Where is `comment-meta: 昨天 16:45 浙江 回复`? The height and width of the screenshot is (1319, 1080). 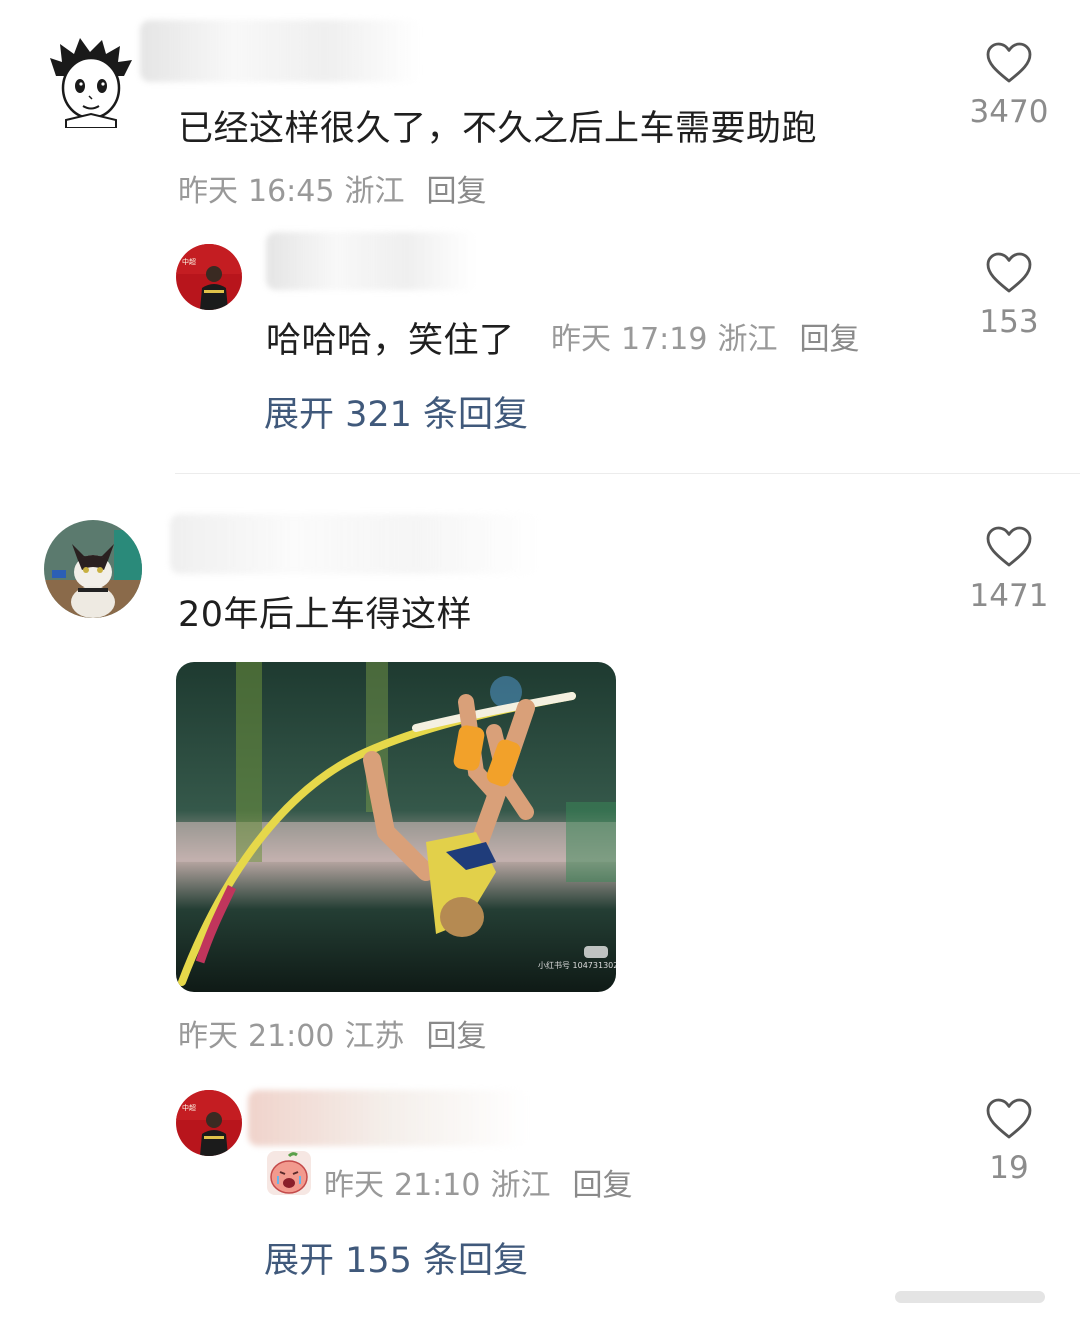
comment-meta: 昨天 16:45 浙江 回复 is located at coordinates (337, 188).